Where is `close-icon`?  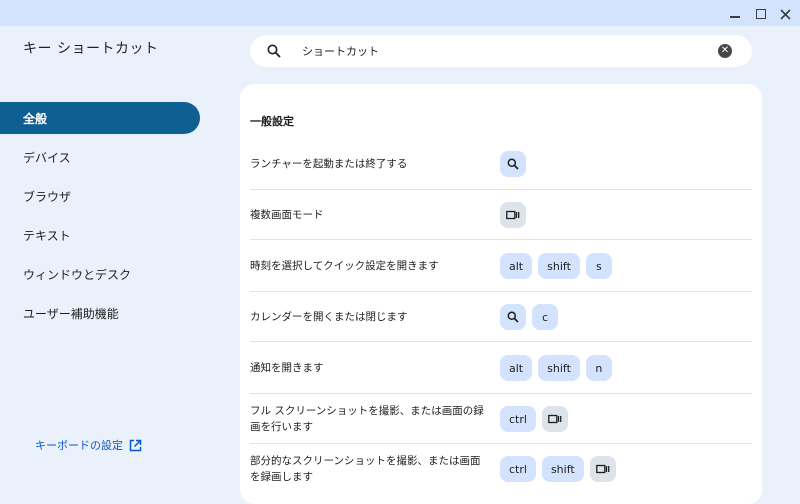 close-icon is located at coordinates (785, 14).